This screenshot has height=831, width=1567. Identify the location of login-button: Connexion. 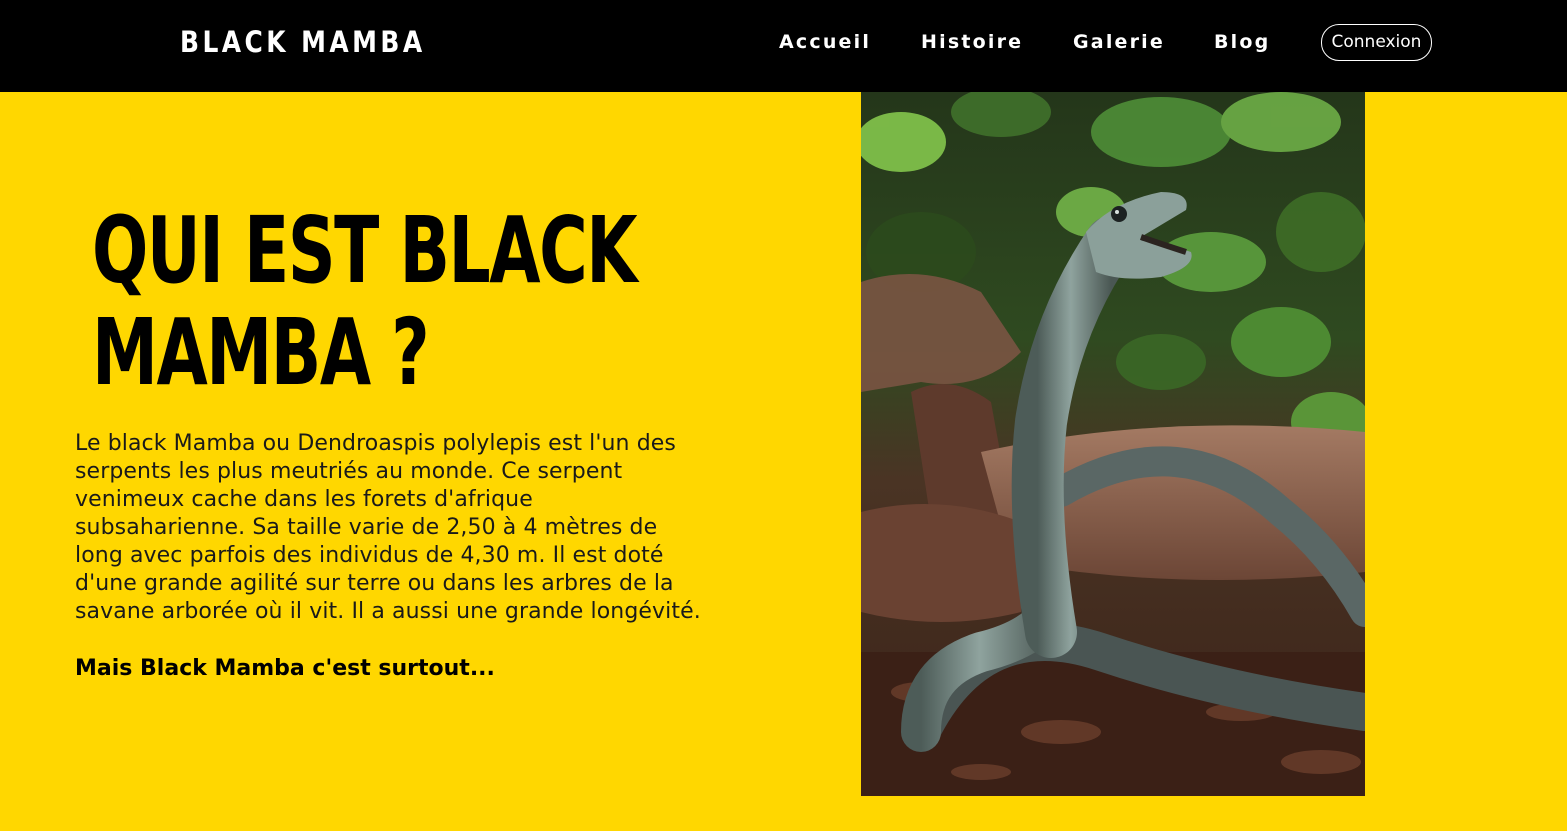
(1376, 42).